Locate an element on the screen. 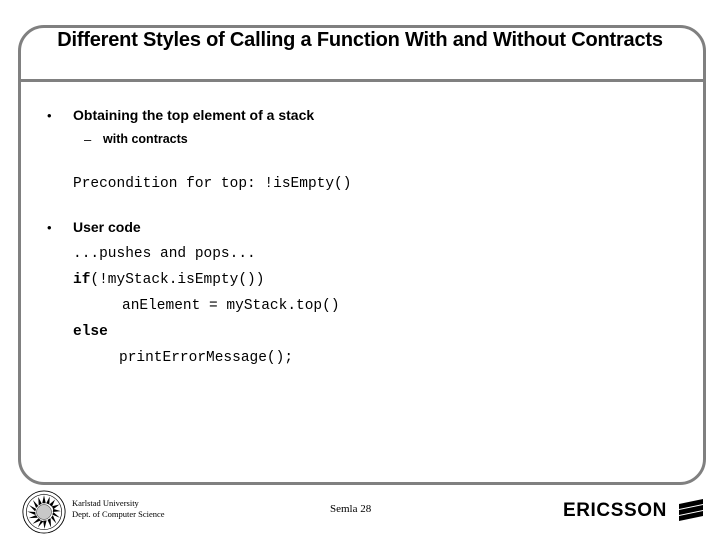  ericsson-bars-icon is located at coordinates (691, 510).